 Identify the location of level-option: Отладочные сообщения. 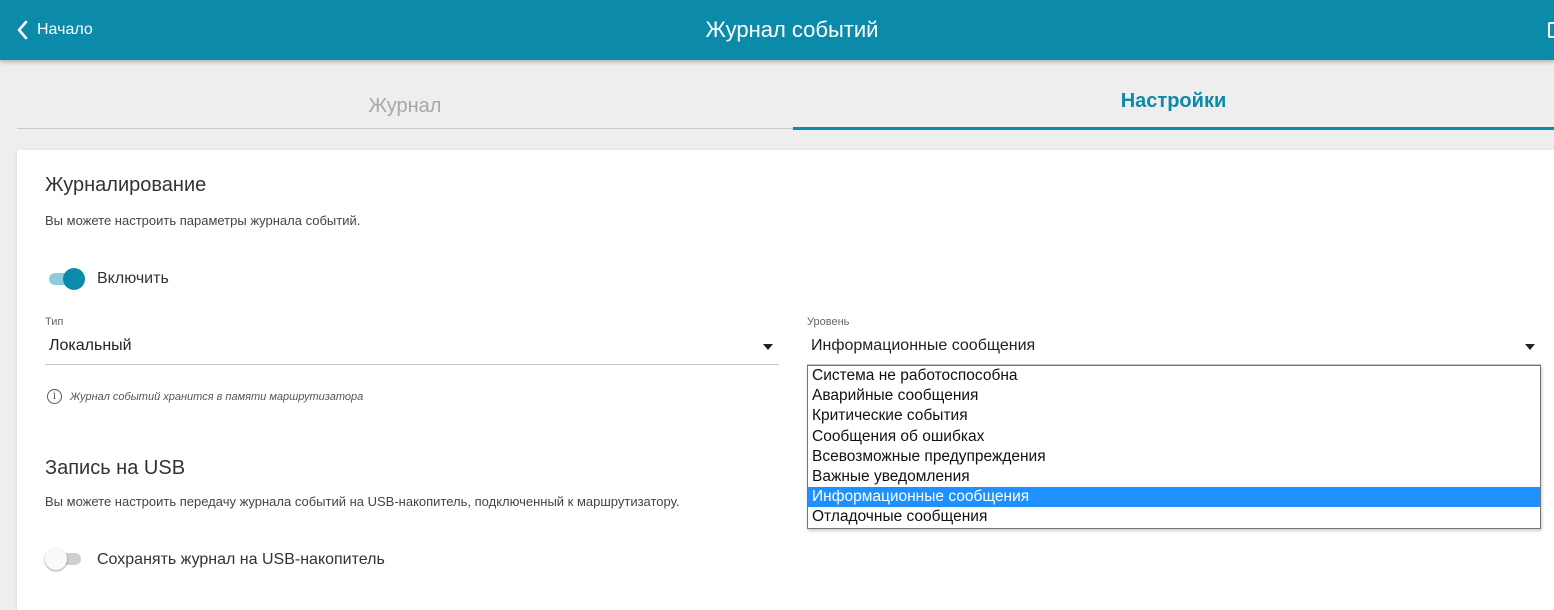
(1174, 517).